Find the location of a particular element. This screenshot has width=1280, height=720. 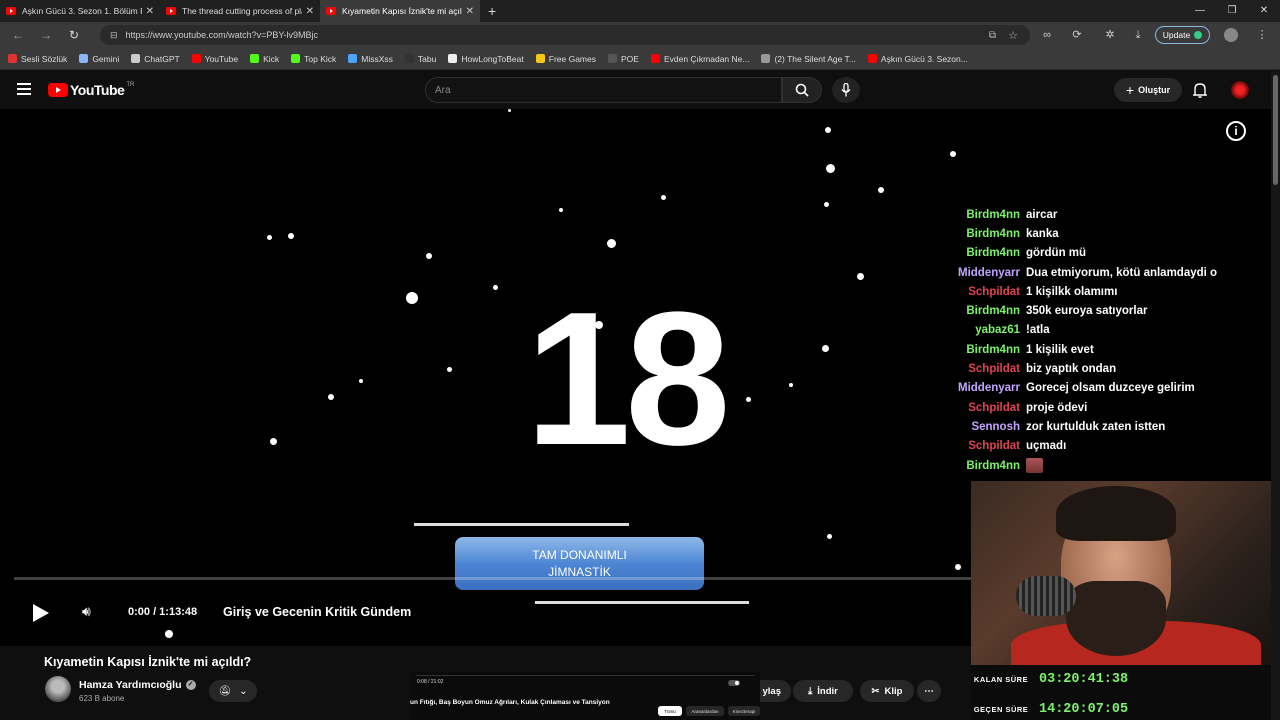

channel-avatar is located at coordinates (58, 689).